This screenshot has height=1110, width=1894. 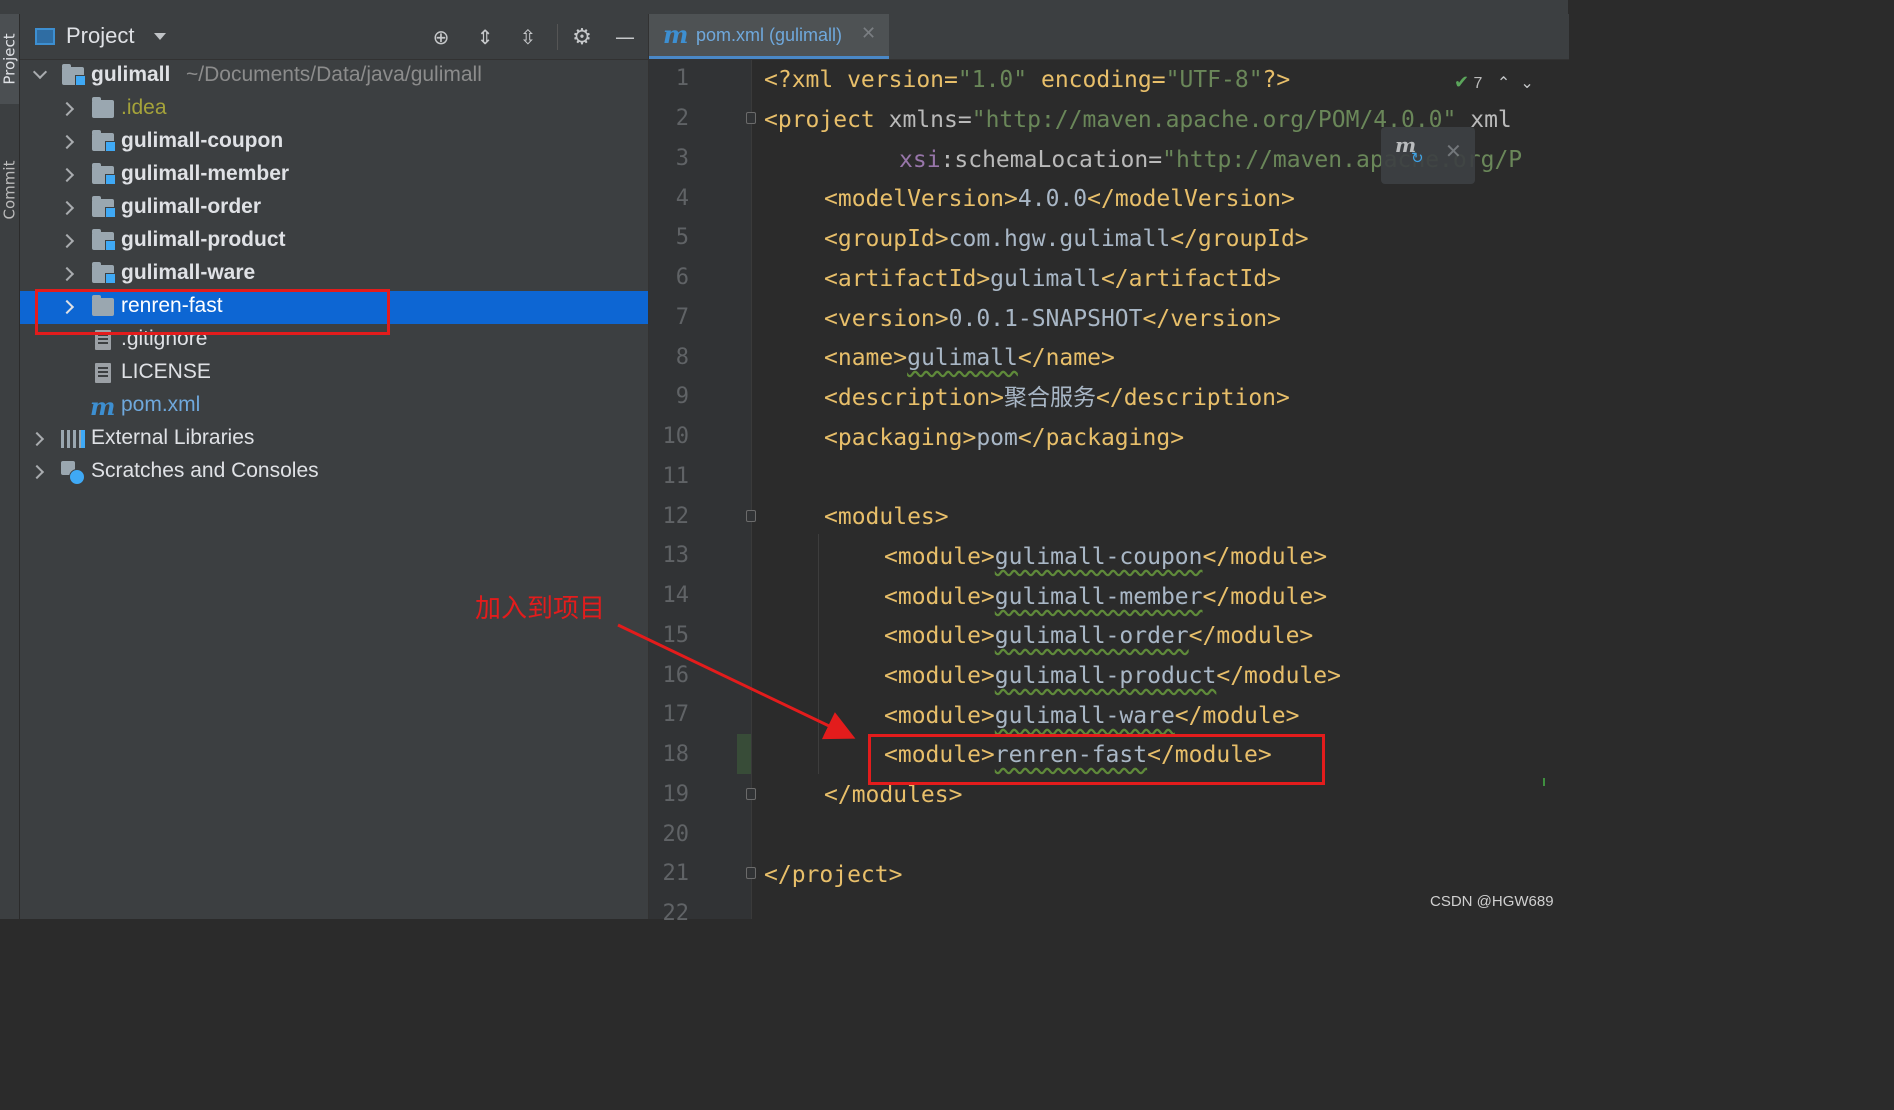 What do you see at coordinates (334, 76) in the screenshot?
I see `tree-row-gulimall: gulimall ~/Documents/Data/java/gulimall` at bounding box center [334, 76].